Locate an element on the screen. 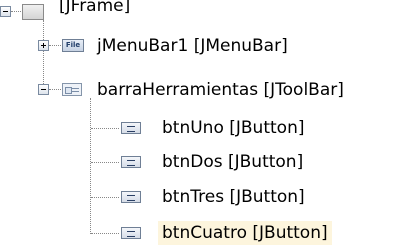 This screenshot has width=413, height=246. root-collapse-toggle is located at coordinates (5, 11).